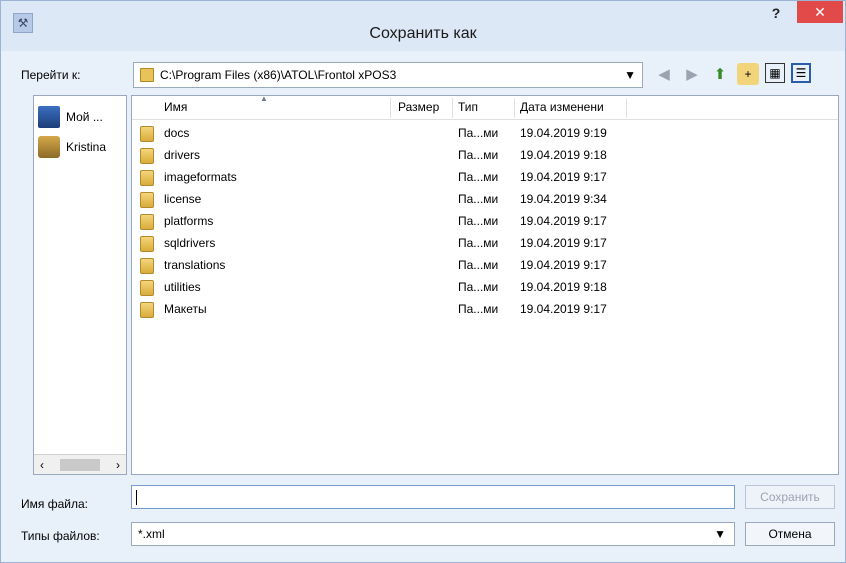  I want to click on file-name: sqldrivers, so click(190, 243).